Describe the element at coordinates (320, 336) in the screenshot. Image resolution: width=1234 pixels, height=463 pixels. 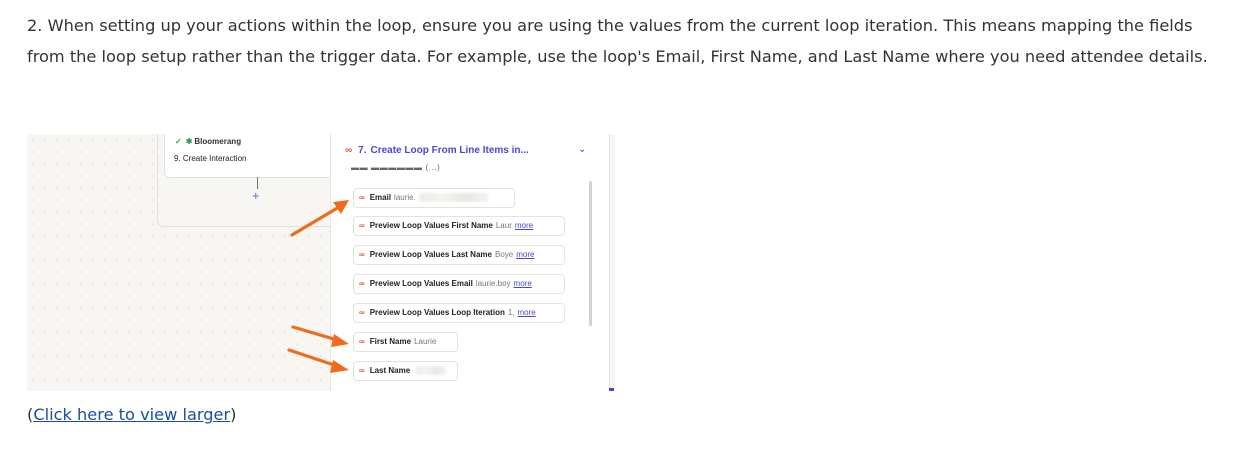
I see `arrow-to-first-name-icon` at that location.